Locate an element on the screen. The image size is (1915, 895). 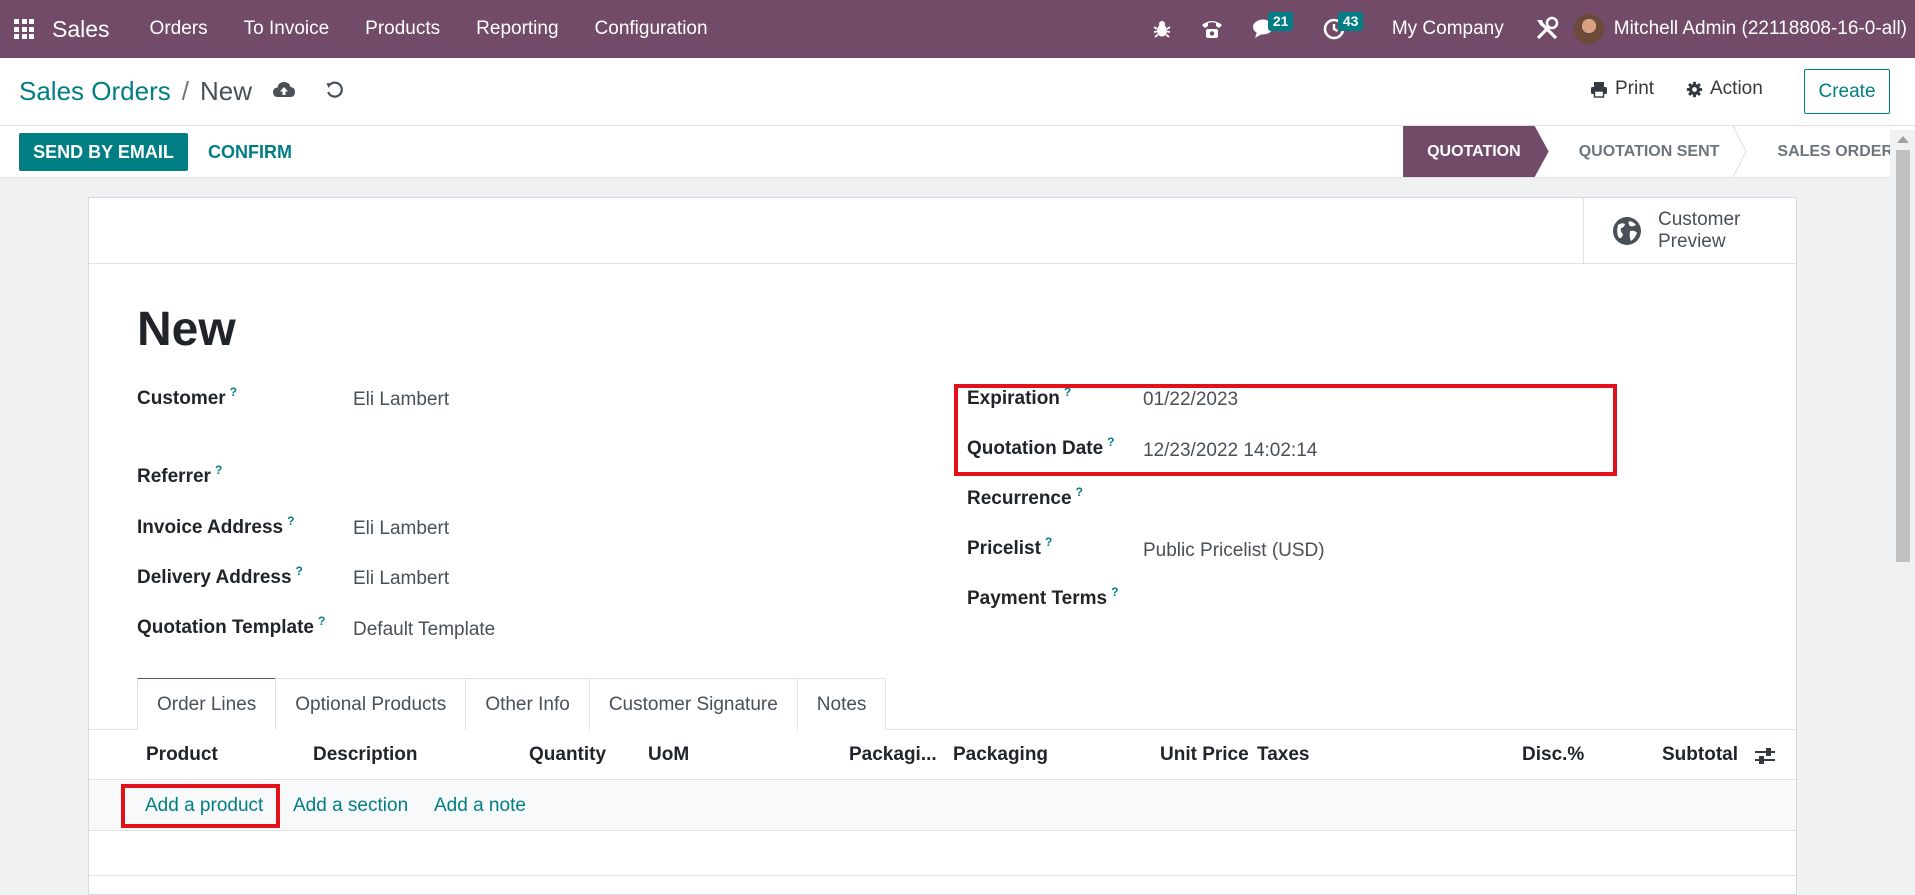
stage-sales-order: SALES ORDER is located at coordinates (1820, 151).